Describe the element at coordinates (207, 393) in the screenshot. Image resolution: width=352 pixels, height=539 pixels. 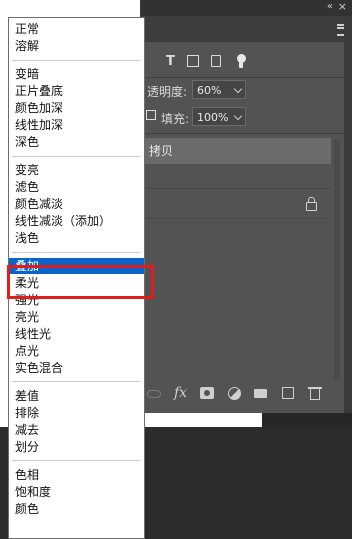
I see `add-mask-icon` at that location.